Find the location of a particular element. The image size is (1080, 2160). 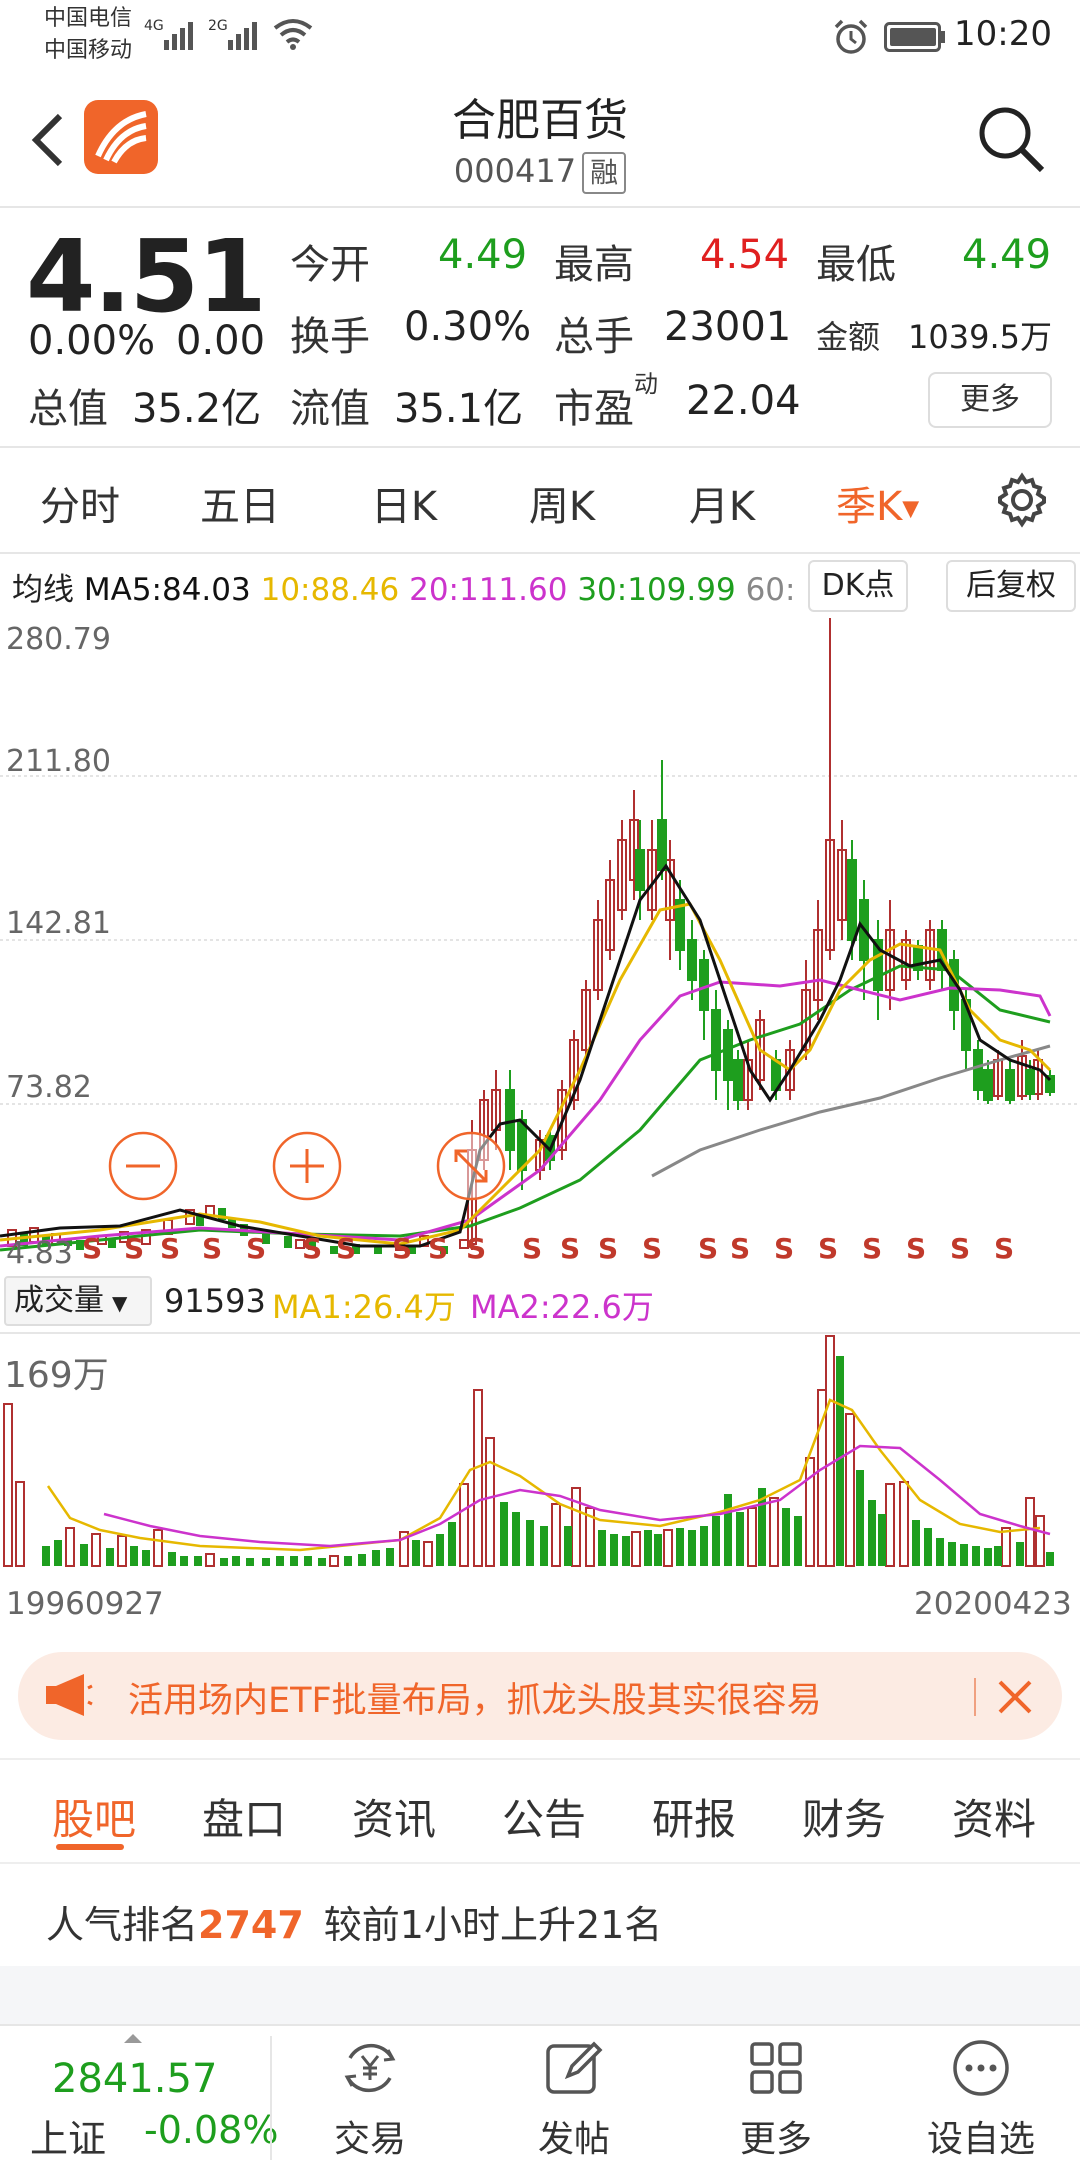

ma60-value: 60: is located at coordinates (770, 590).